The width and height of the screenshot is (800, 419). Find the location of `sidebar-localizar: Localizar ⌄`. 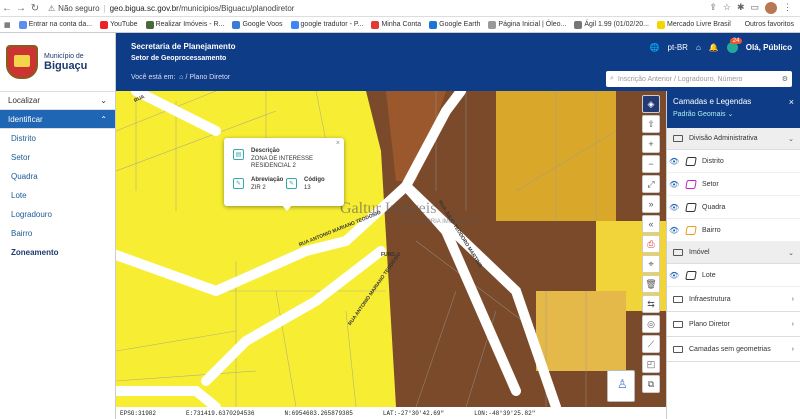

sidebar-localizar: Localizar ⌄ is located at coordinates (57, 100).